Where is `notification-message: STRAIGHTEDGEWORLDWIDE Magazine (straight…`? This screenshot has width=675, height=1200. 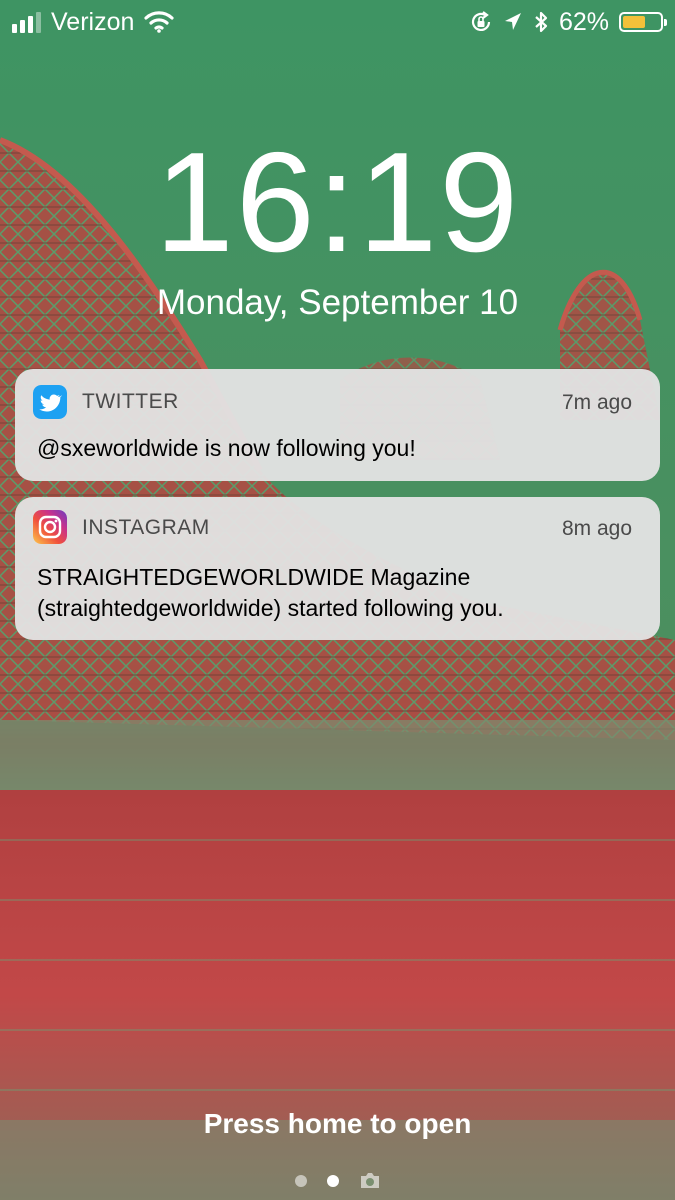
notification-message: STRAIGHTEDGEWORLDWIDE Magazine (straight… is located at coordinates (337, 593).